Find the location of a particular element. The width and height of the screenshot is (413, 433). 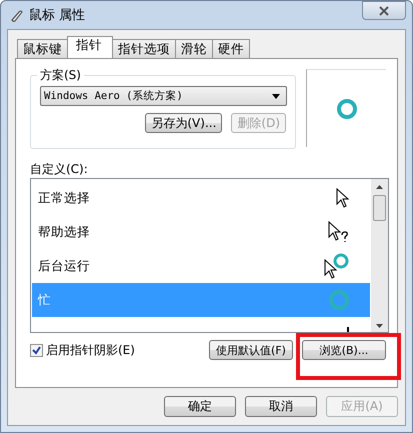

list-button: 使用默认值(F) is located at coordinates (251, 350).